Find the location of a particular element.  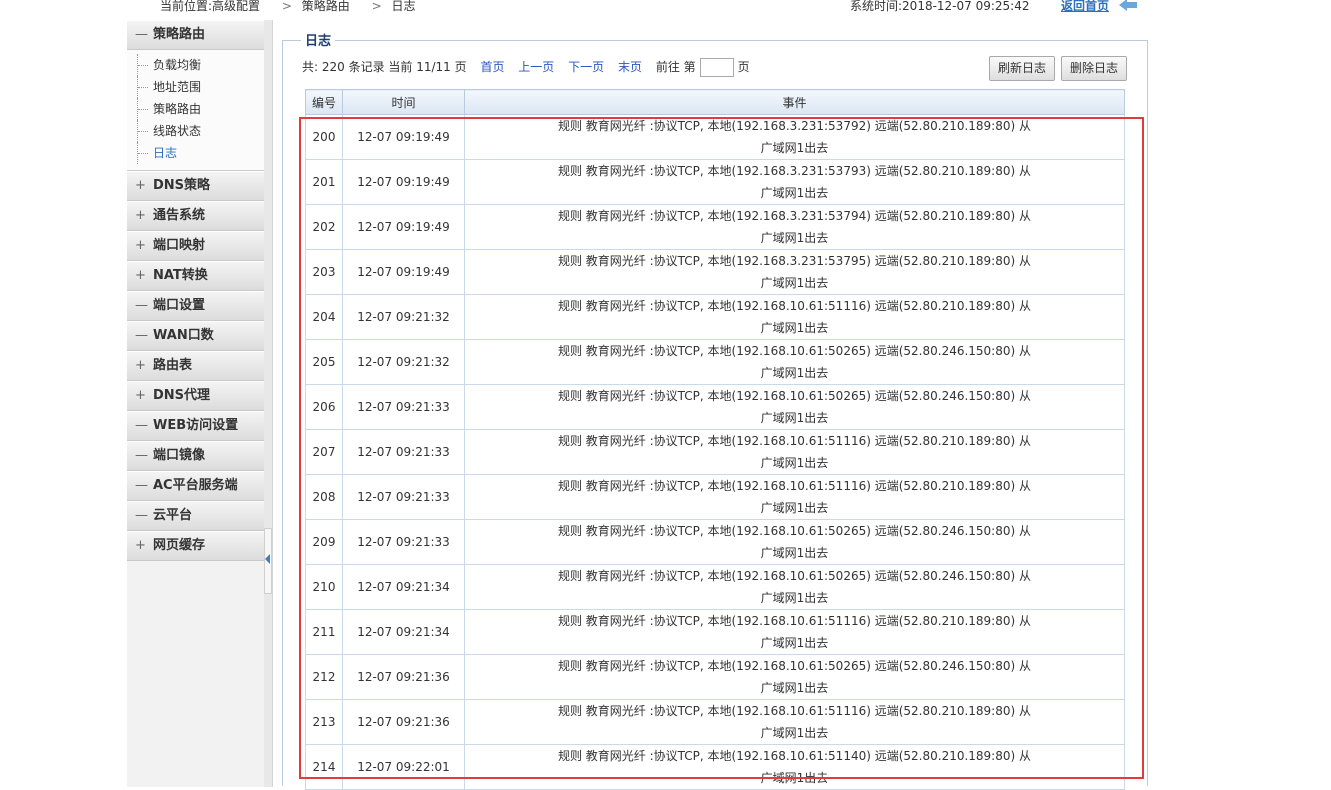

page-number-input is located at coordinates (716, 67).